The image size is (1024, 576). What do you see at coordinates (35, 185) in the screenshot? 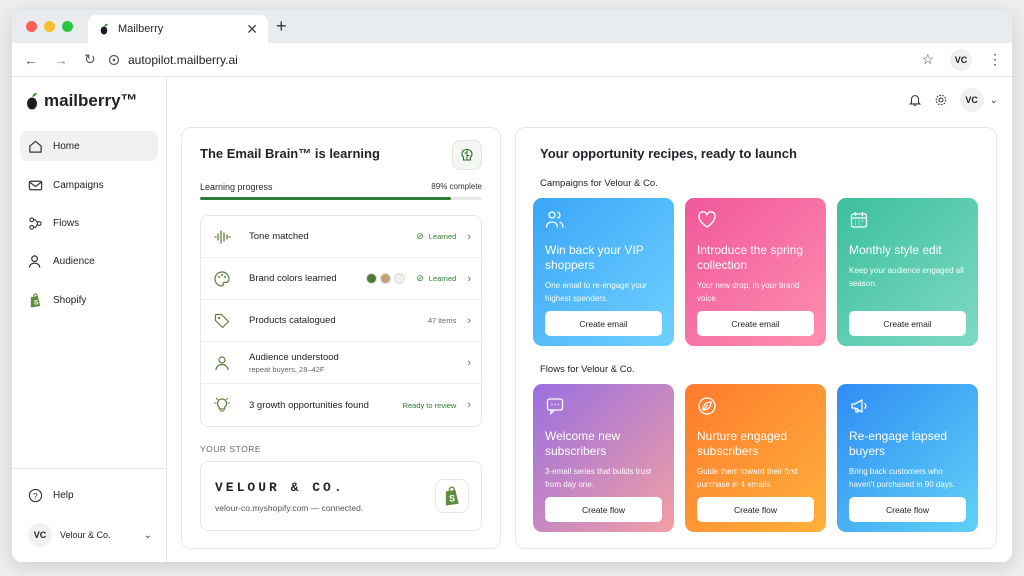
I see `mail-icon` at bounding box center [35, 185].